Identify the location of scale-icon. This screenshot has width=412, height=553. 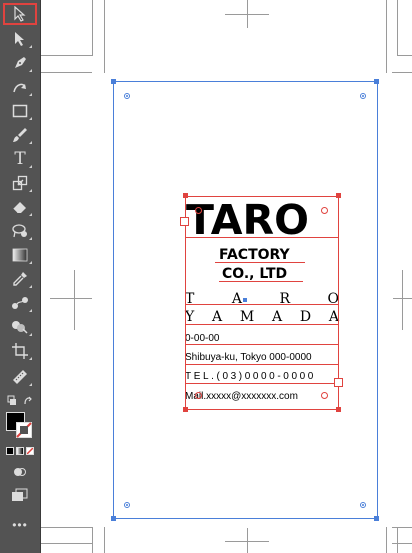
(20, 183).